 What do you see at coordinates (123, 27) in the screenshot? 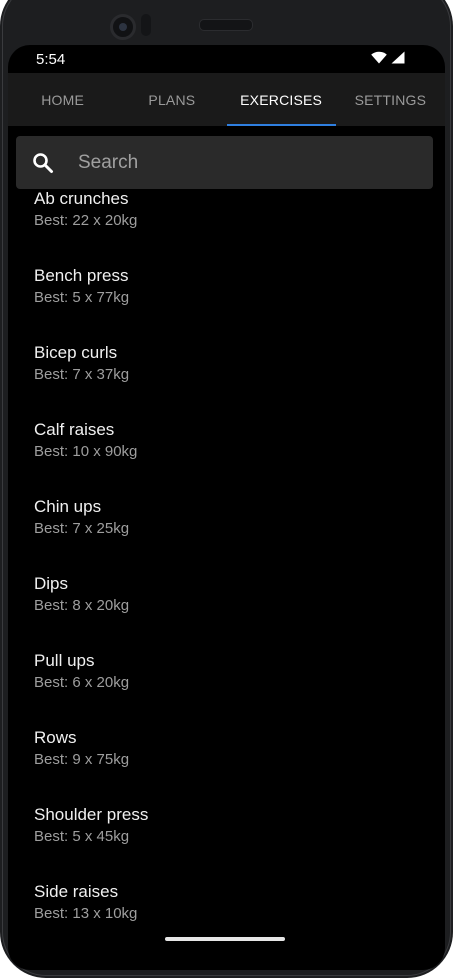
I see `front-camera` at bounding box center [123, 27].